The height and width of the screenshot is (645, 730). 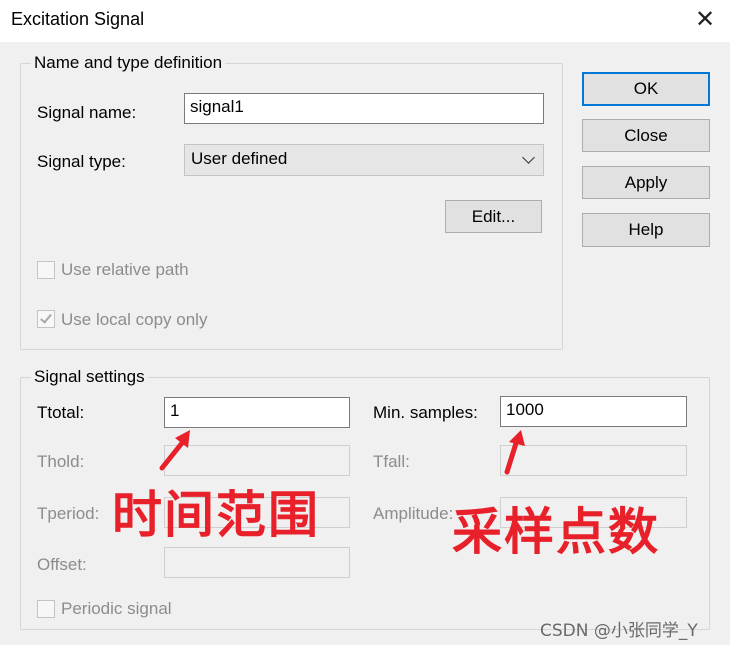 I want to click on arrow-time-range-icon, so click(x=174, y=450).